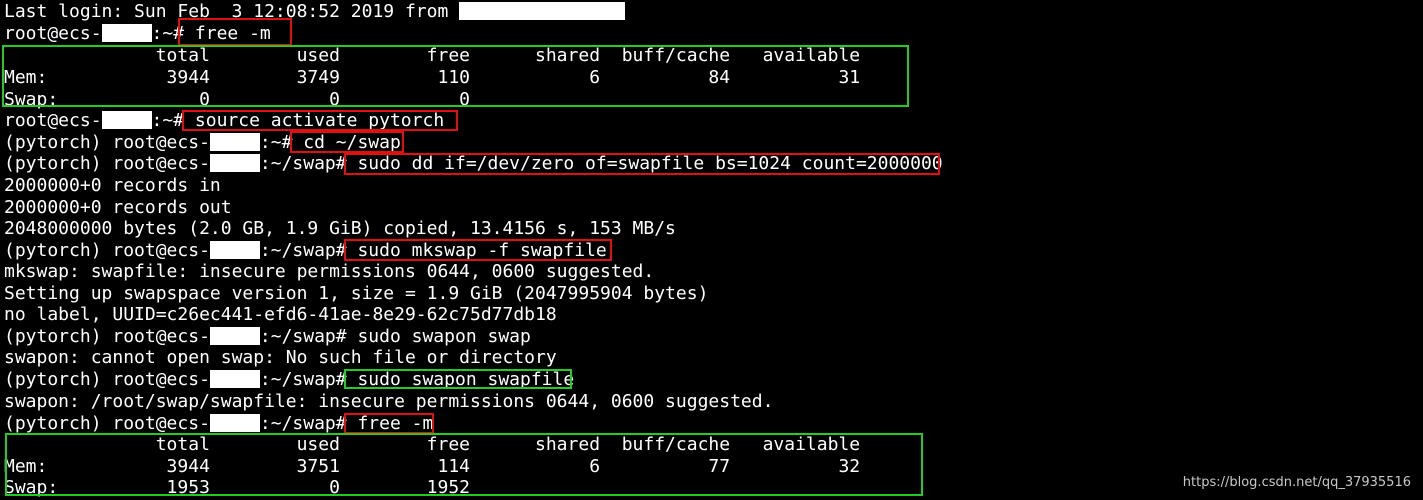 This screenshot has width=1423, height=500. I want to click on watermark-url: https://blog.csdn.net/qq_37935516, so click(1296, 482).